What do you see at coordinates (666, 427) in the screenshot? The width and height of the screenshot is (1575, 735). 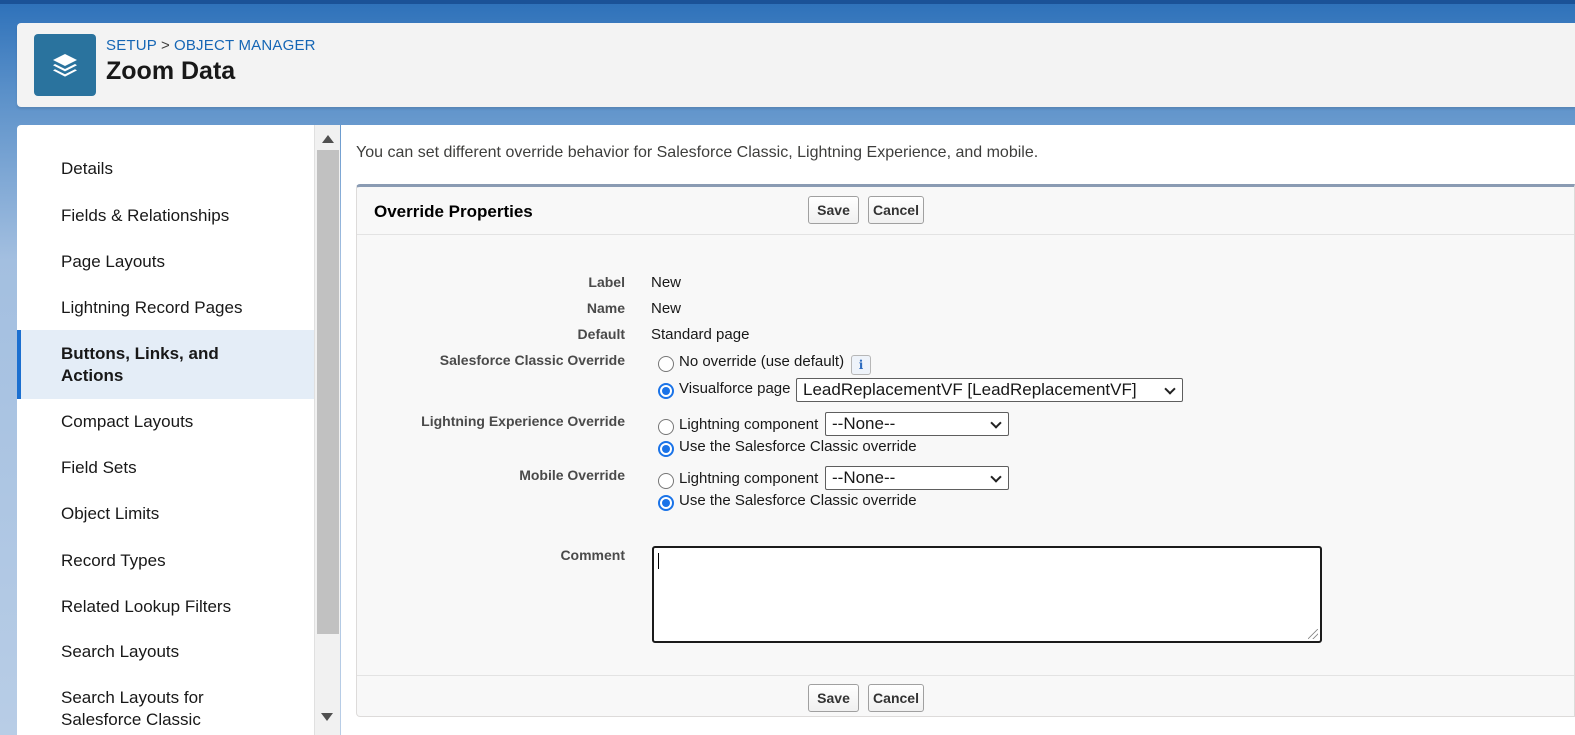 I see `lightning-component-radio` at bounding box center [666, 427].